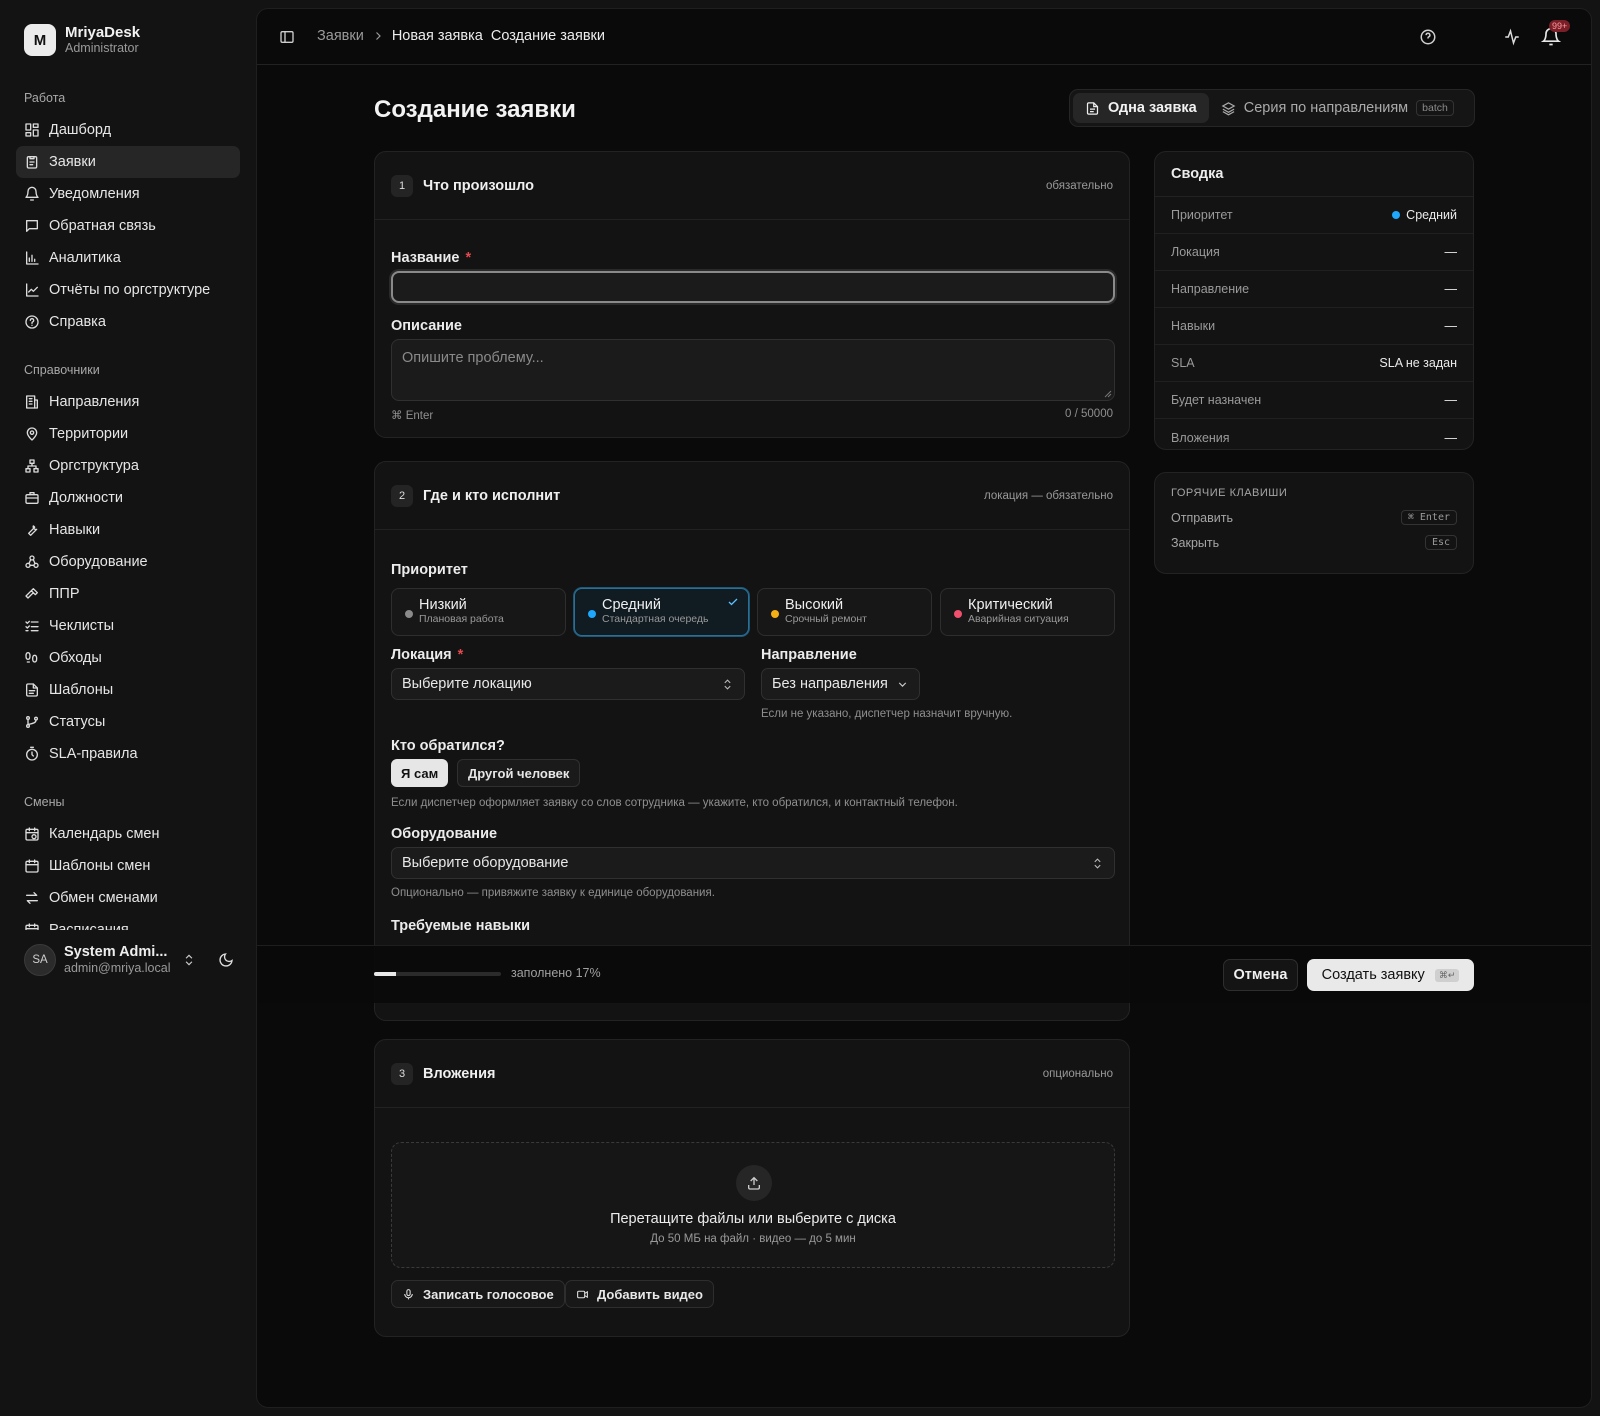 The height and width of the screenshot is (1416, 1600). Describe the element at coordinates (128, 162) in the screenshot. I see `sidebar-item: Заявки` at that location.